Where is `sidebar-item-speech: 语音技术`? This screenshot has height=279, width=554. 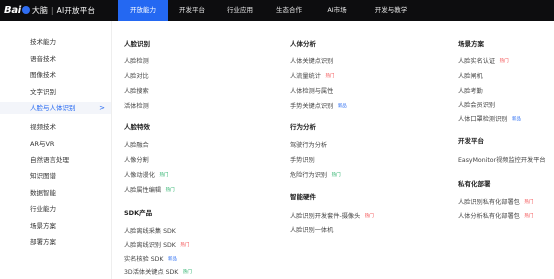 sidebar-item-speech: 语音技术 is located at coordinates (43, 59).